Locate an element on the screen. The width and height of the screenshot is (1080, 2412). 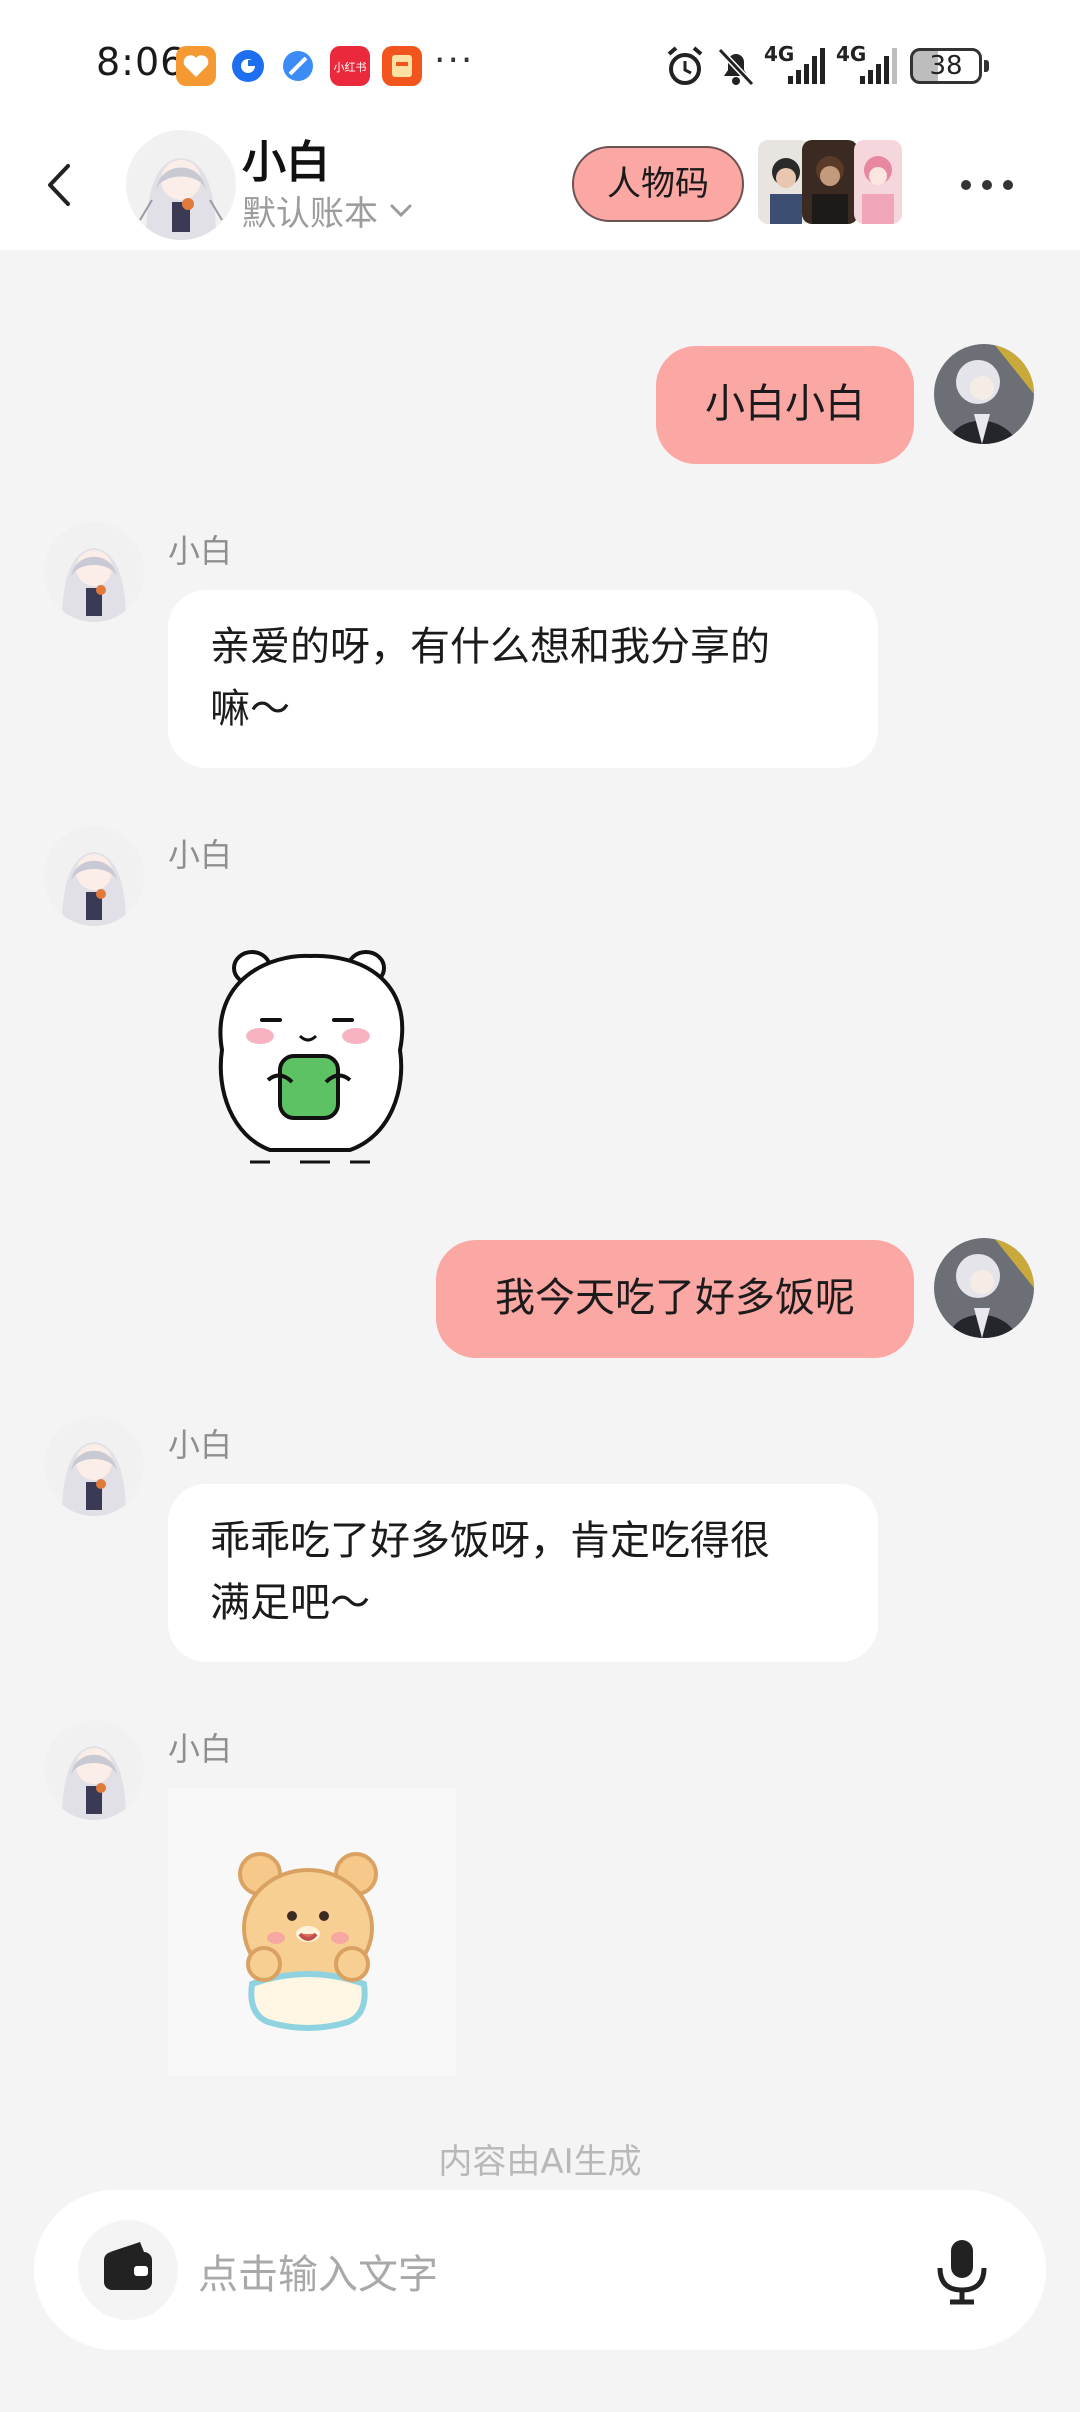
incoming-message: 亲爱的呀，有什么想和我分享的 嘛～ is located at coordinates (523, 679).